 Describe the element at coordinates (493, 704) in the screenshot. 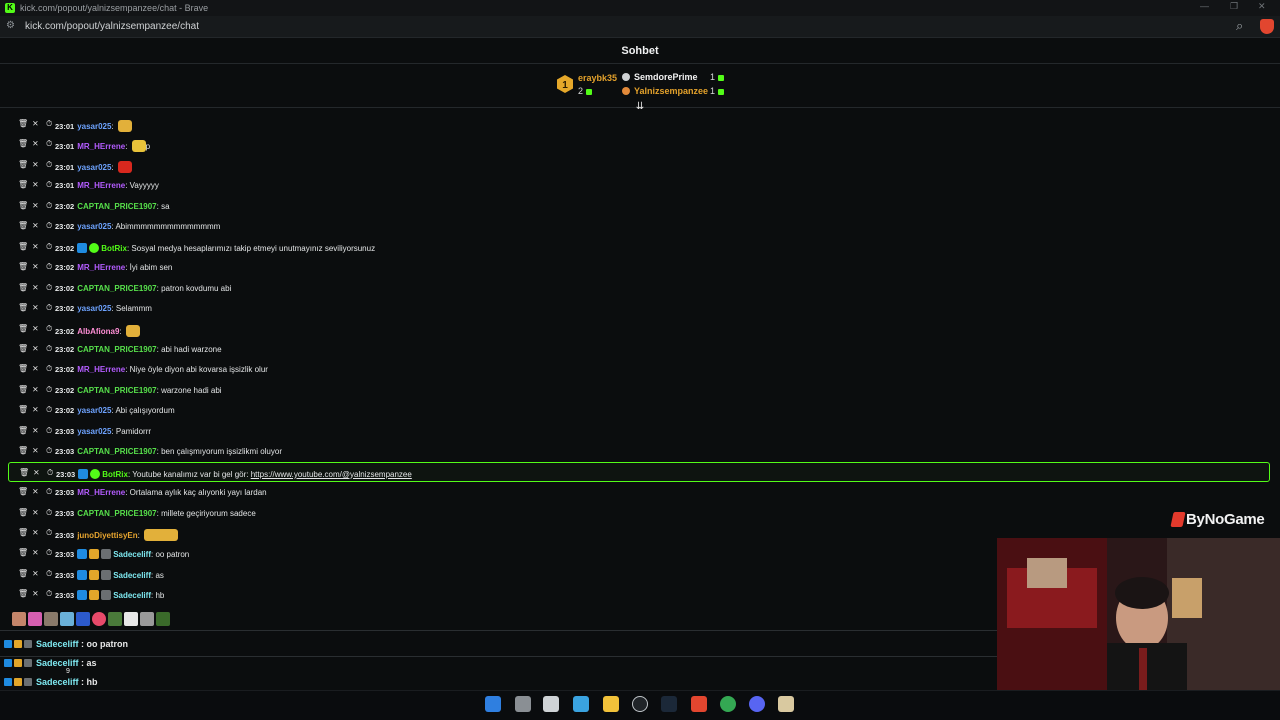

I see `windows-start-icon` at that location.